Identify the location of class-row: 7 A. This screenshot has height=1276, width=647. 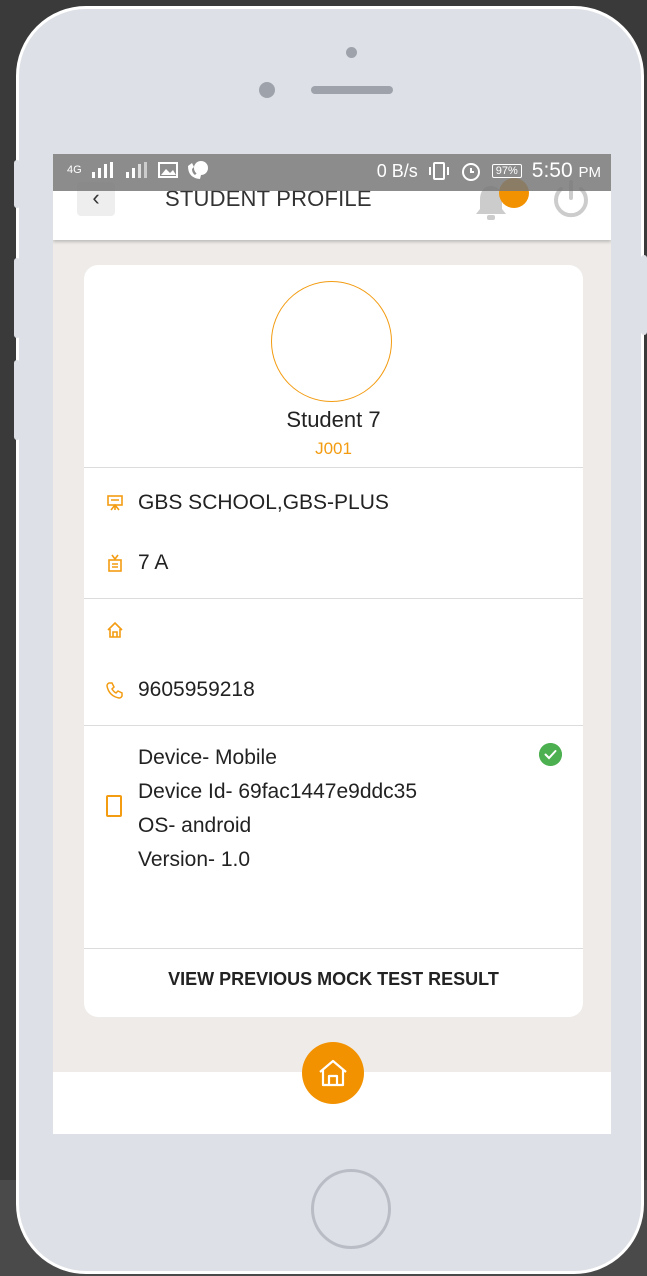
(136, 563).